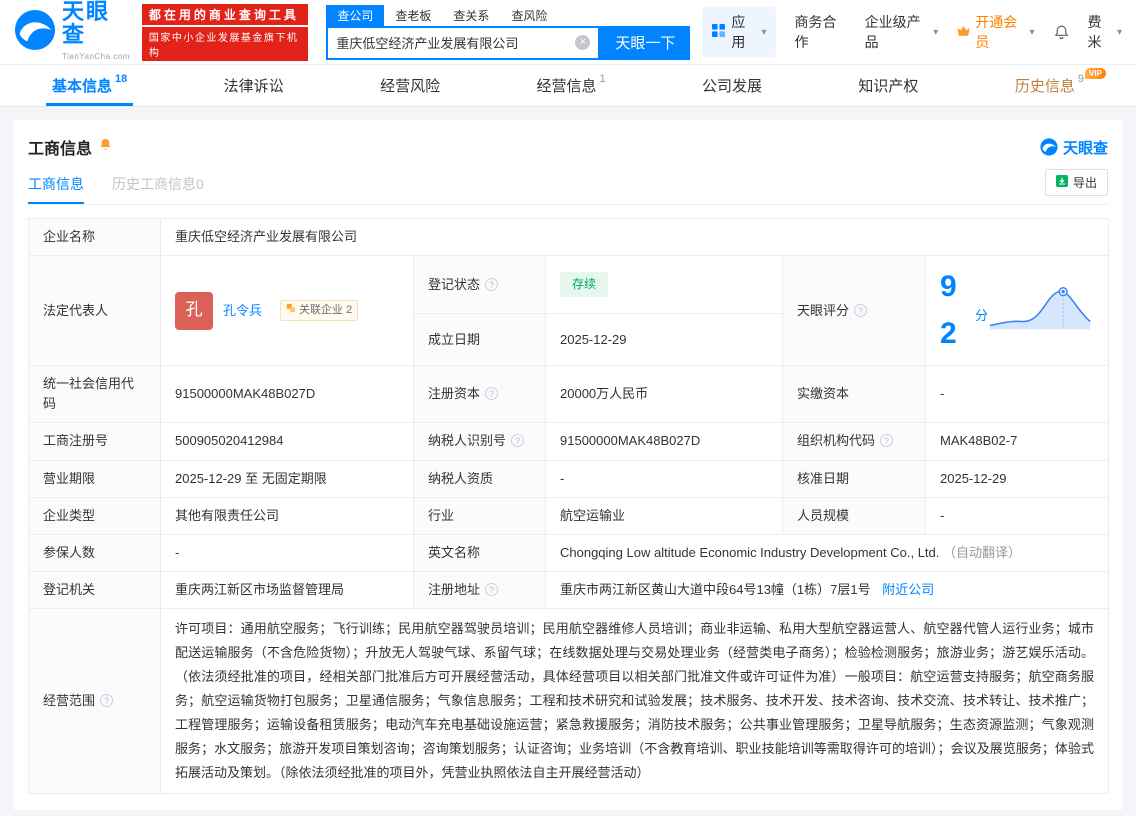 This screenshot has height=816, width=1136. What do you see at coordinates (105, 147) in the screenshot?
I see `subscribe-bell-icon` at bounding box center [105, 147].